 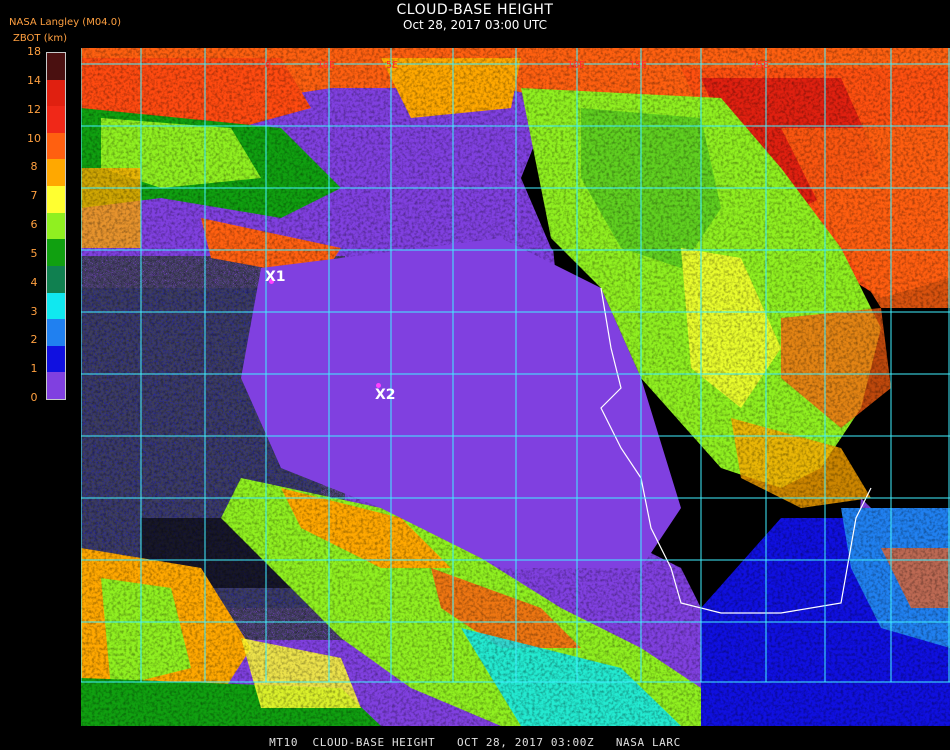 What do you see at coordinates (34, 196) in the screenshot?
I see `scale-tick-label: 7` at bounding box center [34, 196].